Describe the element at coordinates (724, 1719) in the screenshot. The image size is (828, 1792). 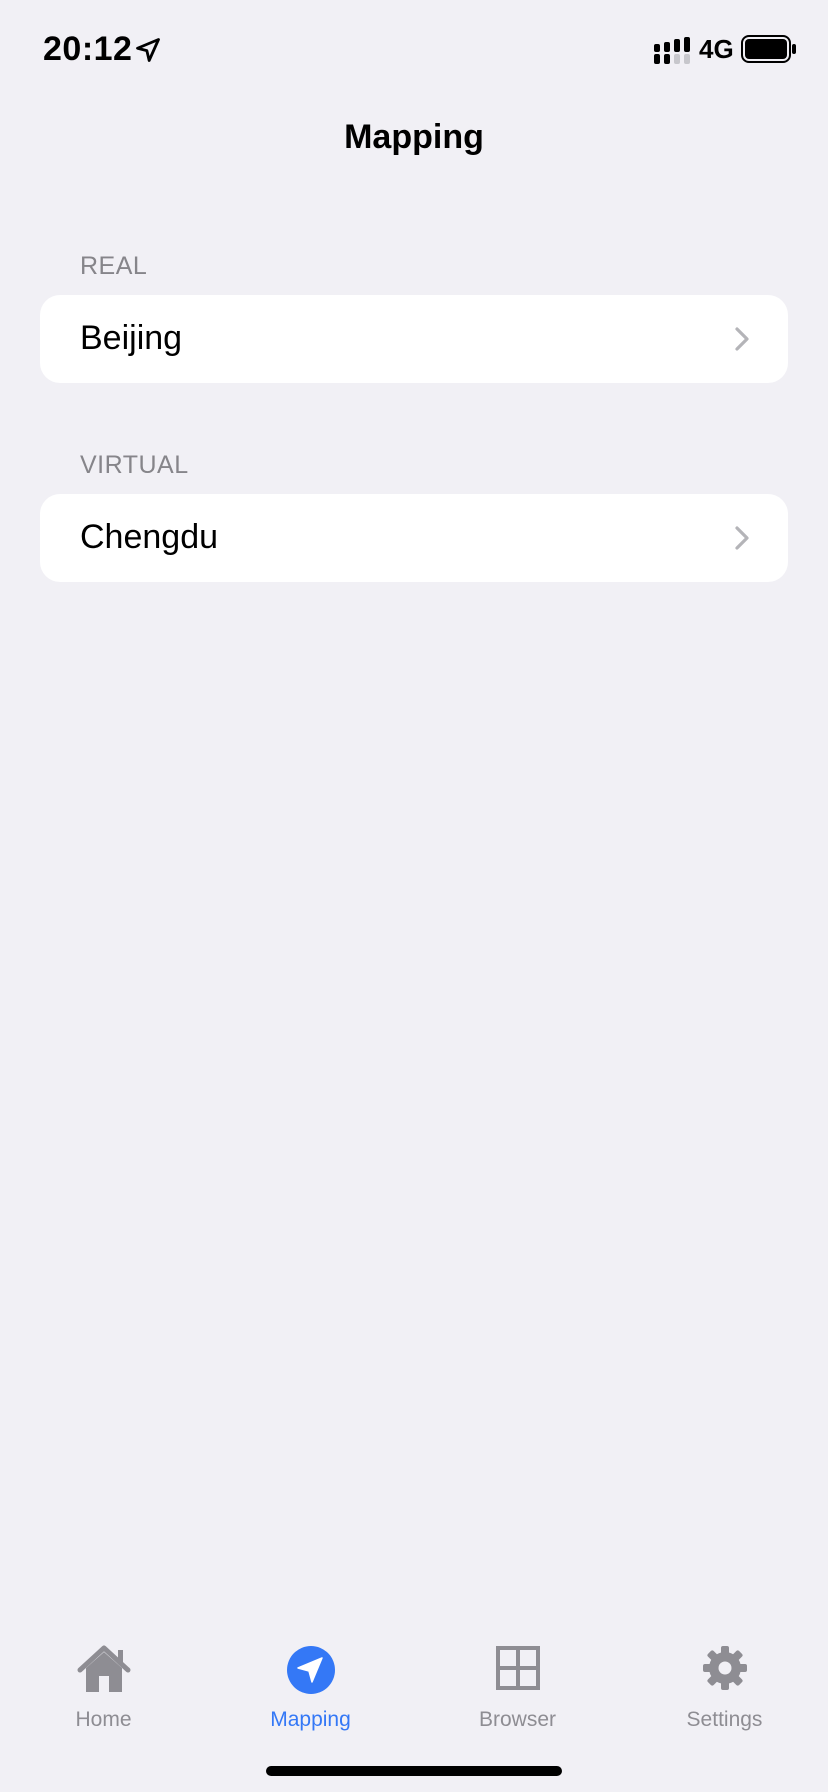
I see `tab-settings-label: Settings` at that location.